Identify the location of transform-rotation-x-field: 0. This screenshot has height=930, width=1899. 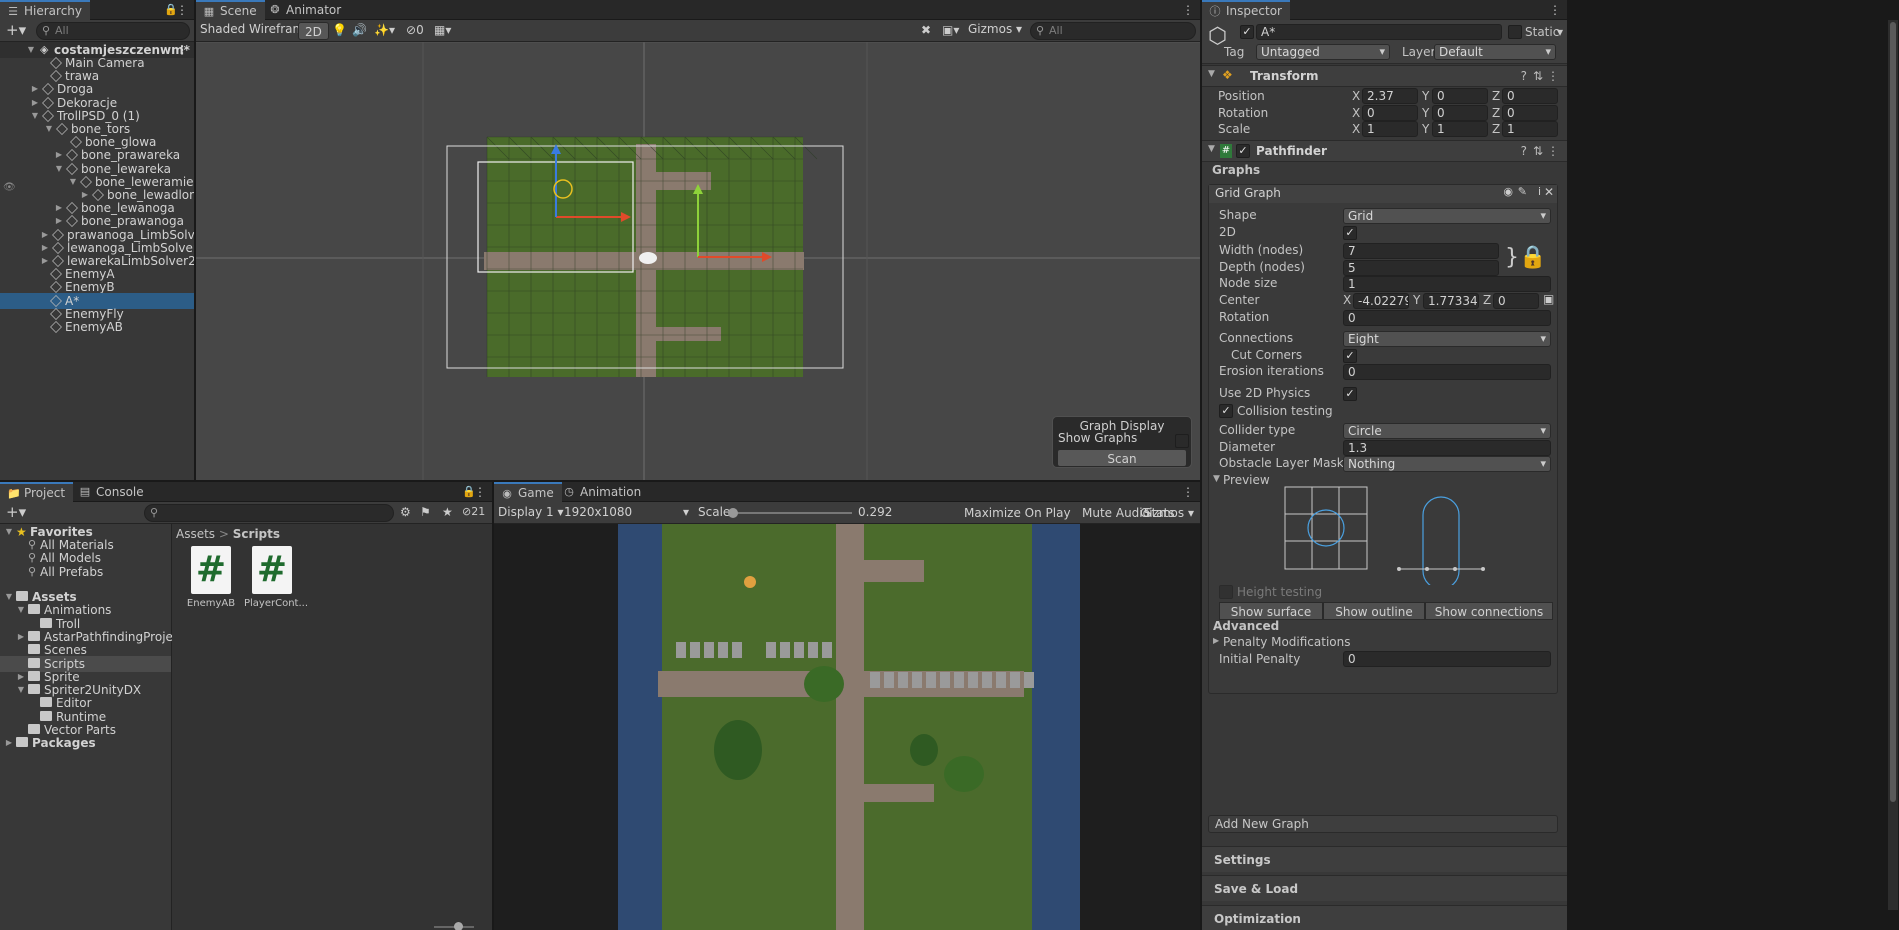
(1390, 112).